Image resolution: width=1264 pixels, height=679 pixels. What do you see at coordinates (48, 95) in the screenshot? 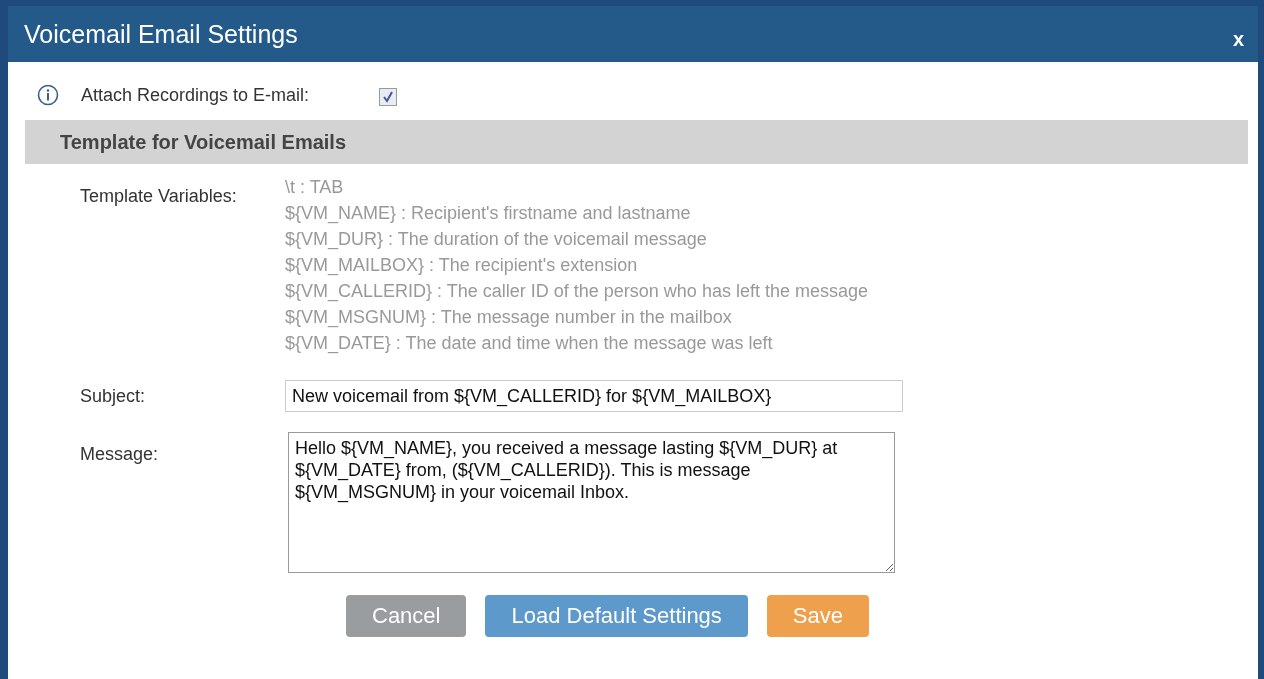
I see `info-icon` at bounding box center [48, 95].